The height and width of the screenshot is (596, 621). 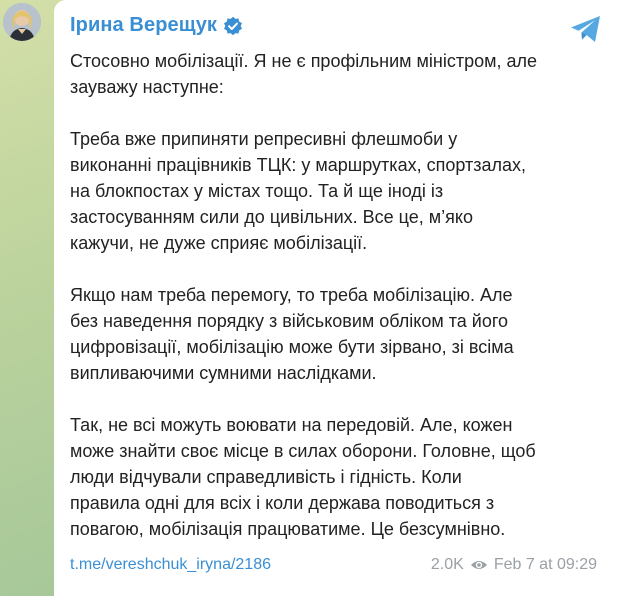 I want to click on avatar-image, so click(x=22, y=22).